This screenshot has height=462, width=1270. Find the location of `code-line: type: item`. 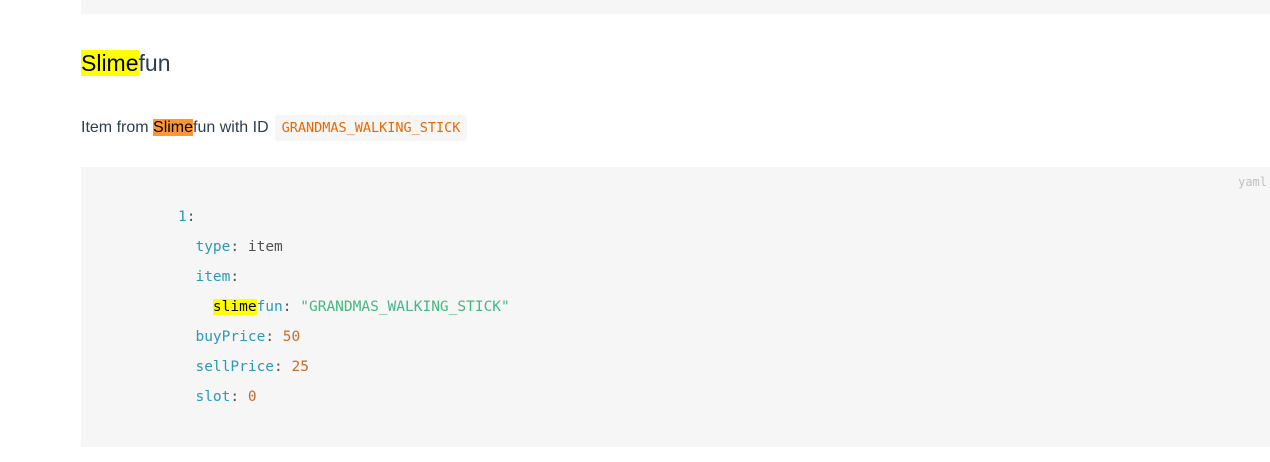

code-line: type: item is located at coordinates (239, 247).